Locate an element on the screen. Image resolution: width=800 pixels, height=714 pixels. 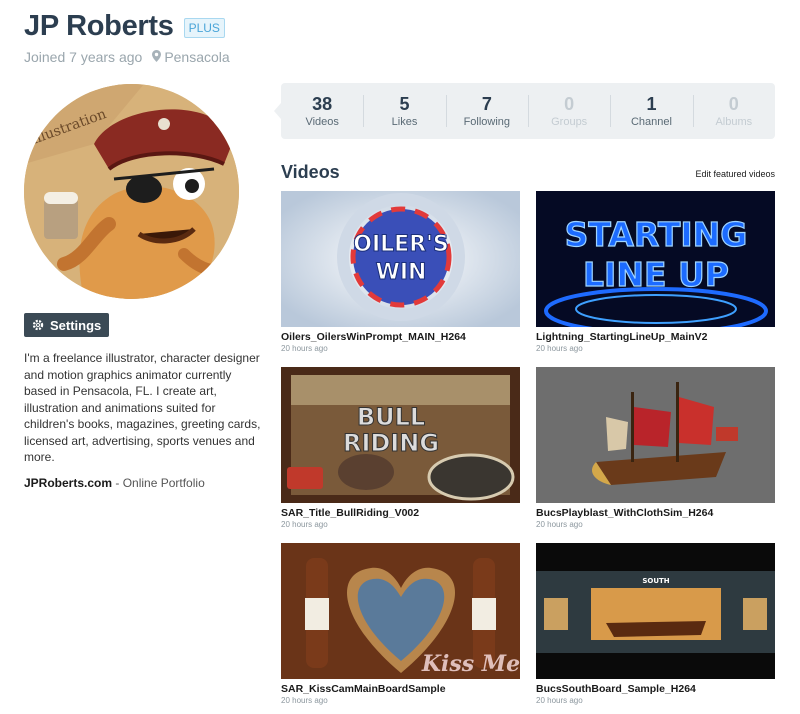
video-title: Oilers_OilersWinPrompt_MAIN_H264 is located at coordinates (400, 337).